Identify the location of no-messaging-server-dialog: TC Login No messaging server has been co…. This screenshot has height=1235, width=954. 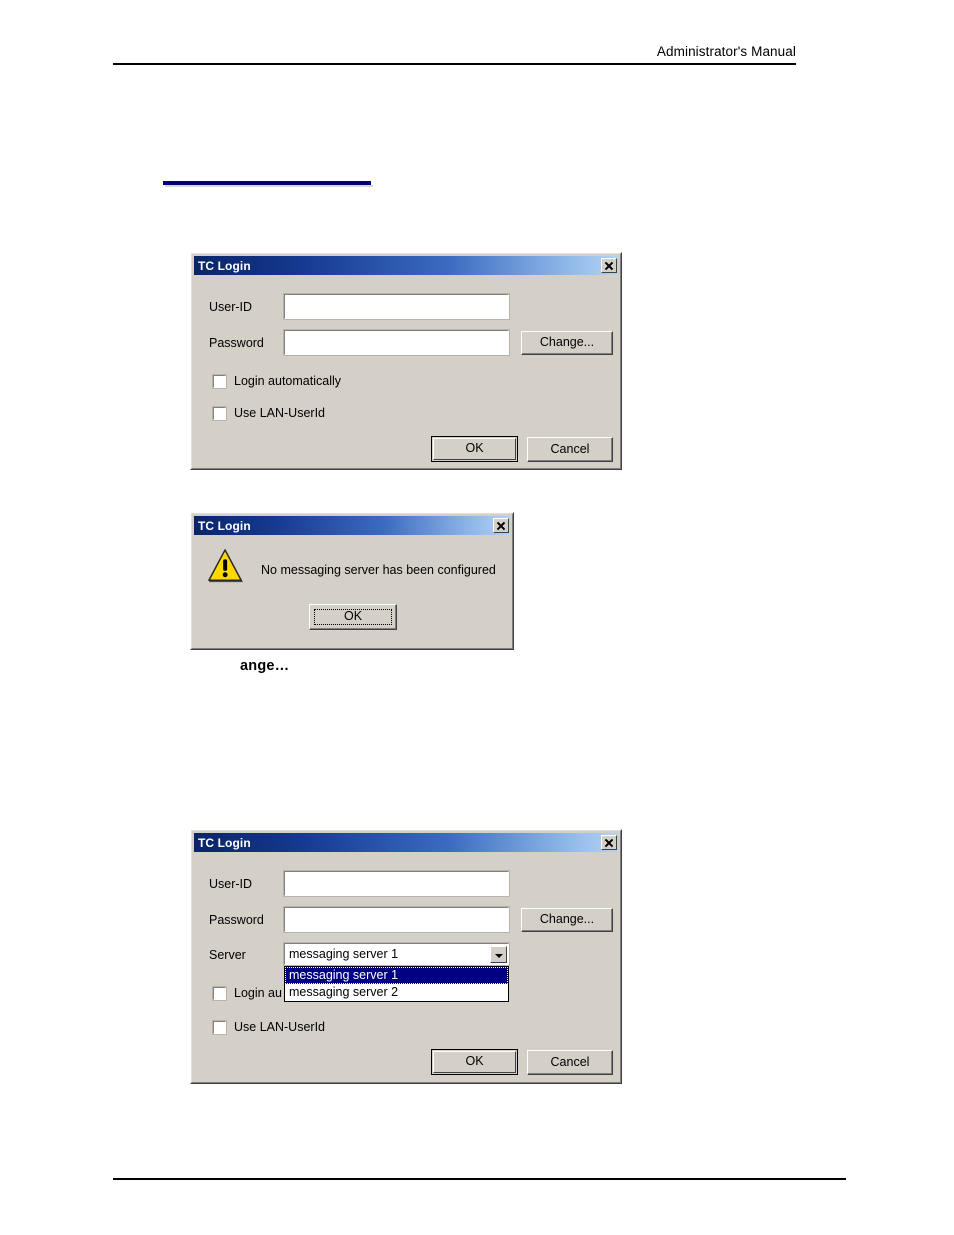
(352, 581).